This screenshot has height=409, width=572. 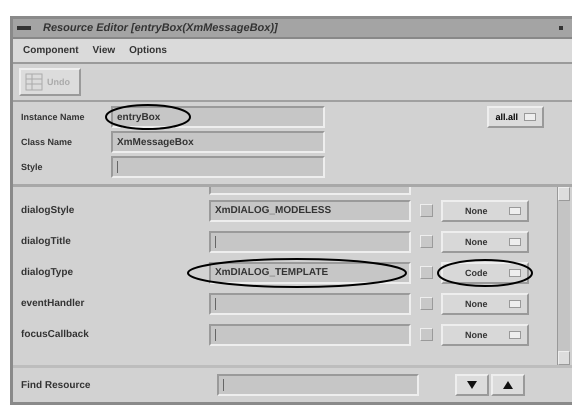 I want to click on window-title: Resource Editor [entryBox(XmMessageBox)], so click(x=161, y=28).